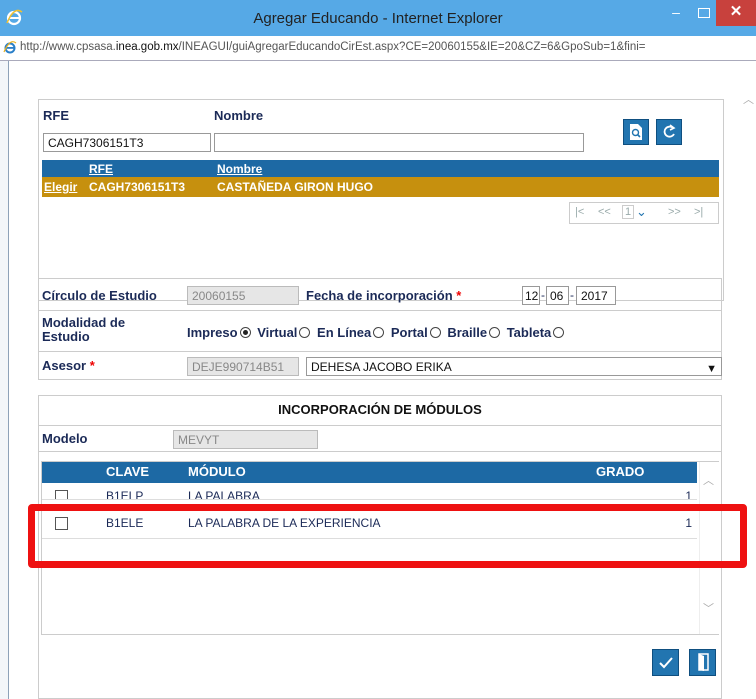 The width and height of the screenshot is (756, 699). I want to click on radio-tableta, so click(559, 332).